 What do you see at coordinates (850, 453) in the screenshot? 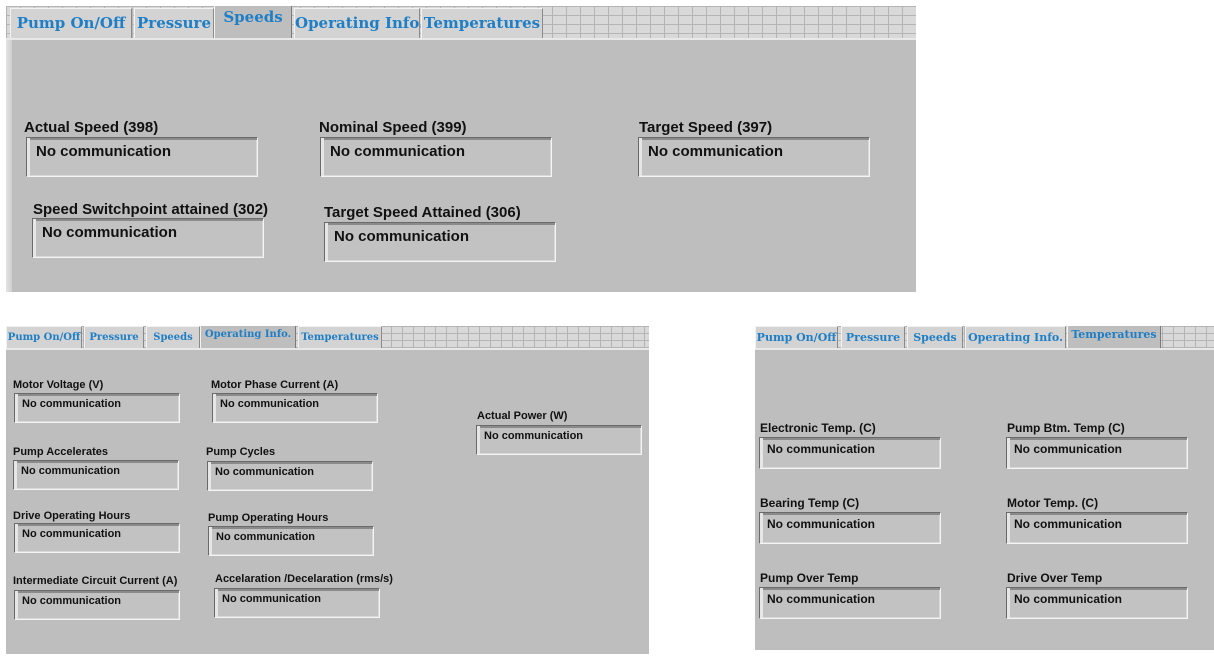
I see `electronic-temp-indicator: No communication` at bounding box center [850, 453].